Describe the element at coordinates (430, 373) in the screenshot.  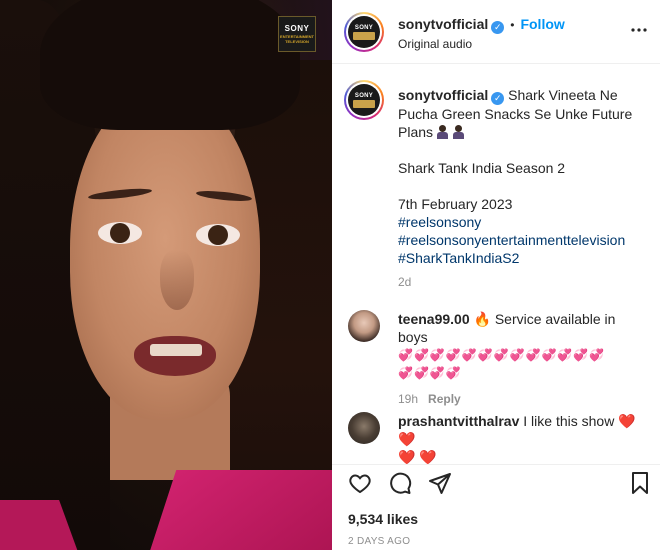
I see `comment-emoji-line: 💞💞💞💞` at that location.